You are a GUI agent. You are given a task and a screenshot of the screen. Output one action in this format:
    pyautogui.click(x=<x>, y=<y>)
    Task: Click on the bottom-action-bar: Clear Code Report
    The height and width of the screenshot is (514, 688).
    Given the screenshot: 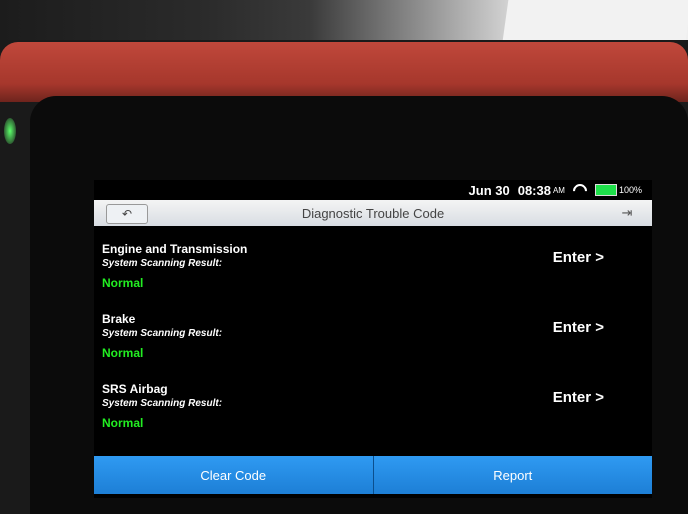 What is the action you would take?
    pyautogui.click(x=373, y=475)
    